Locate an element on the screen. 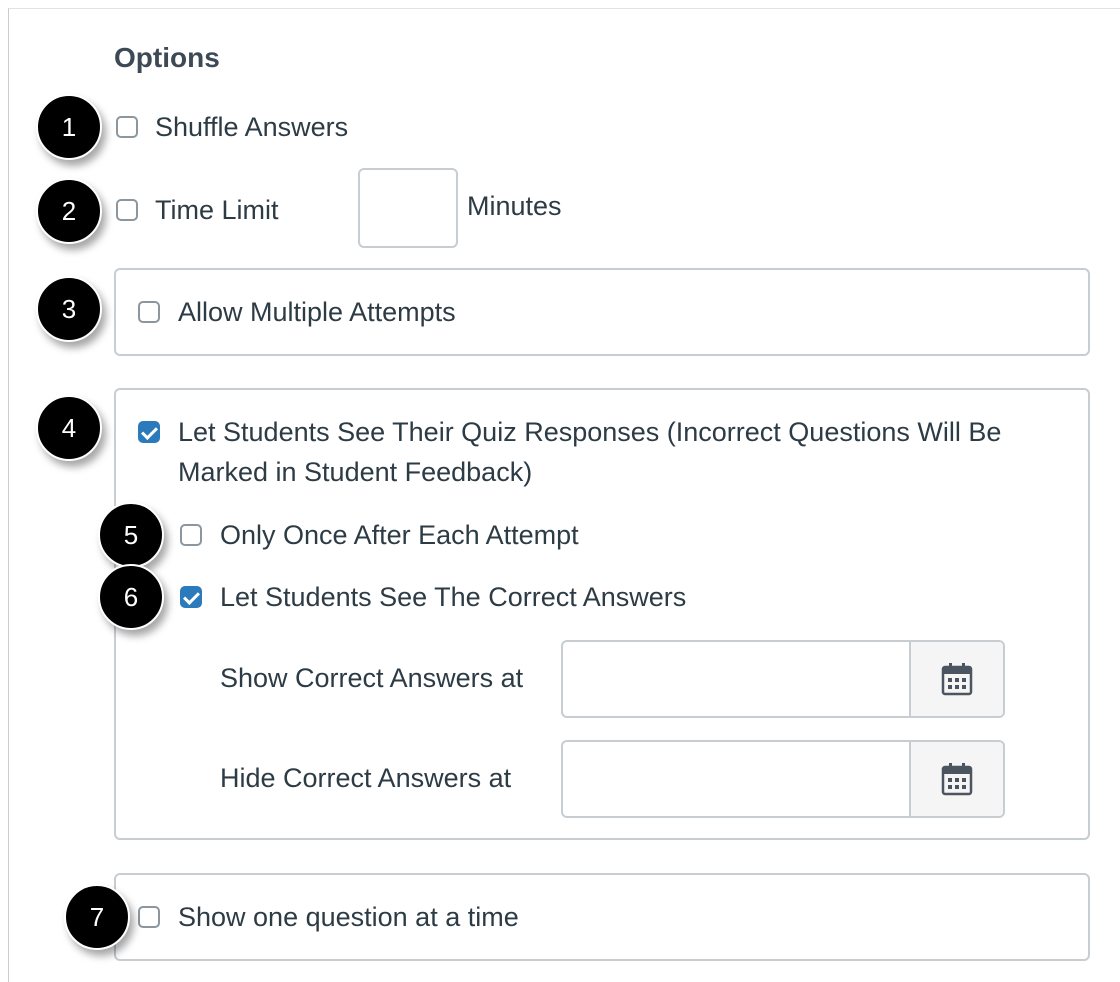 The image size is (1120, 982). hide-correct-at-label: Hide Correct Answers at is located at coordinates (366, 778).